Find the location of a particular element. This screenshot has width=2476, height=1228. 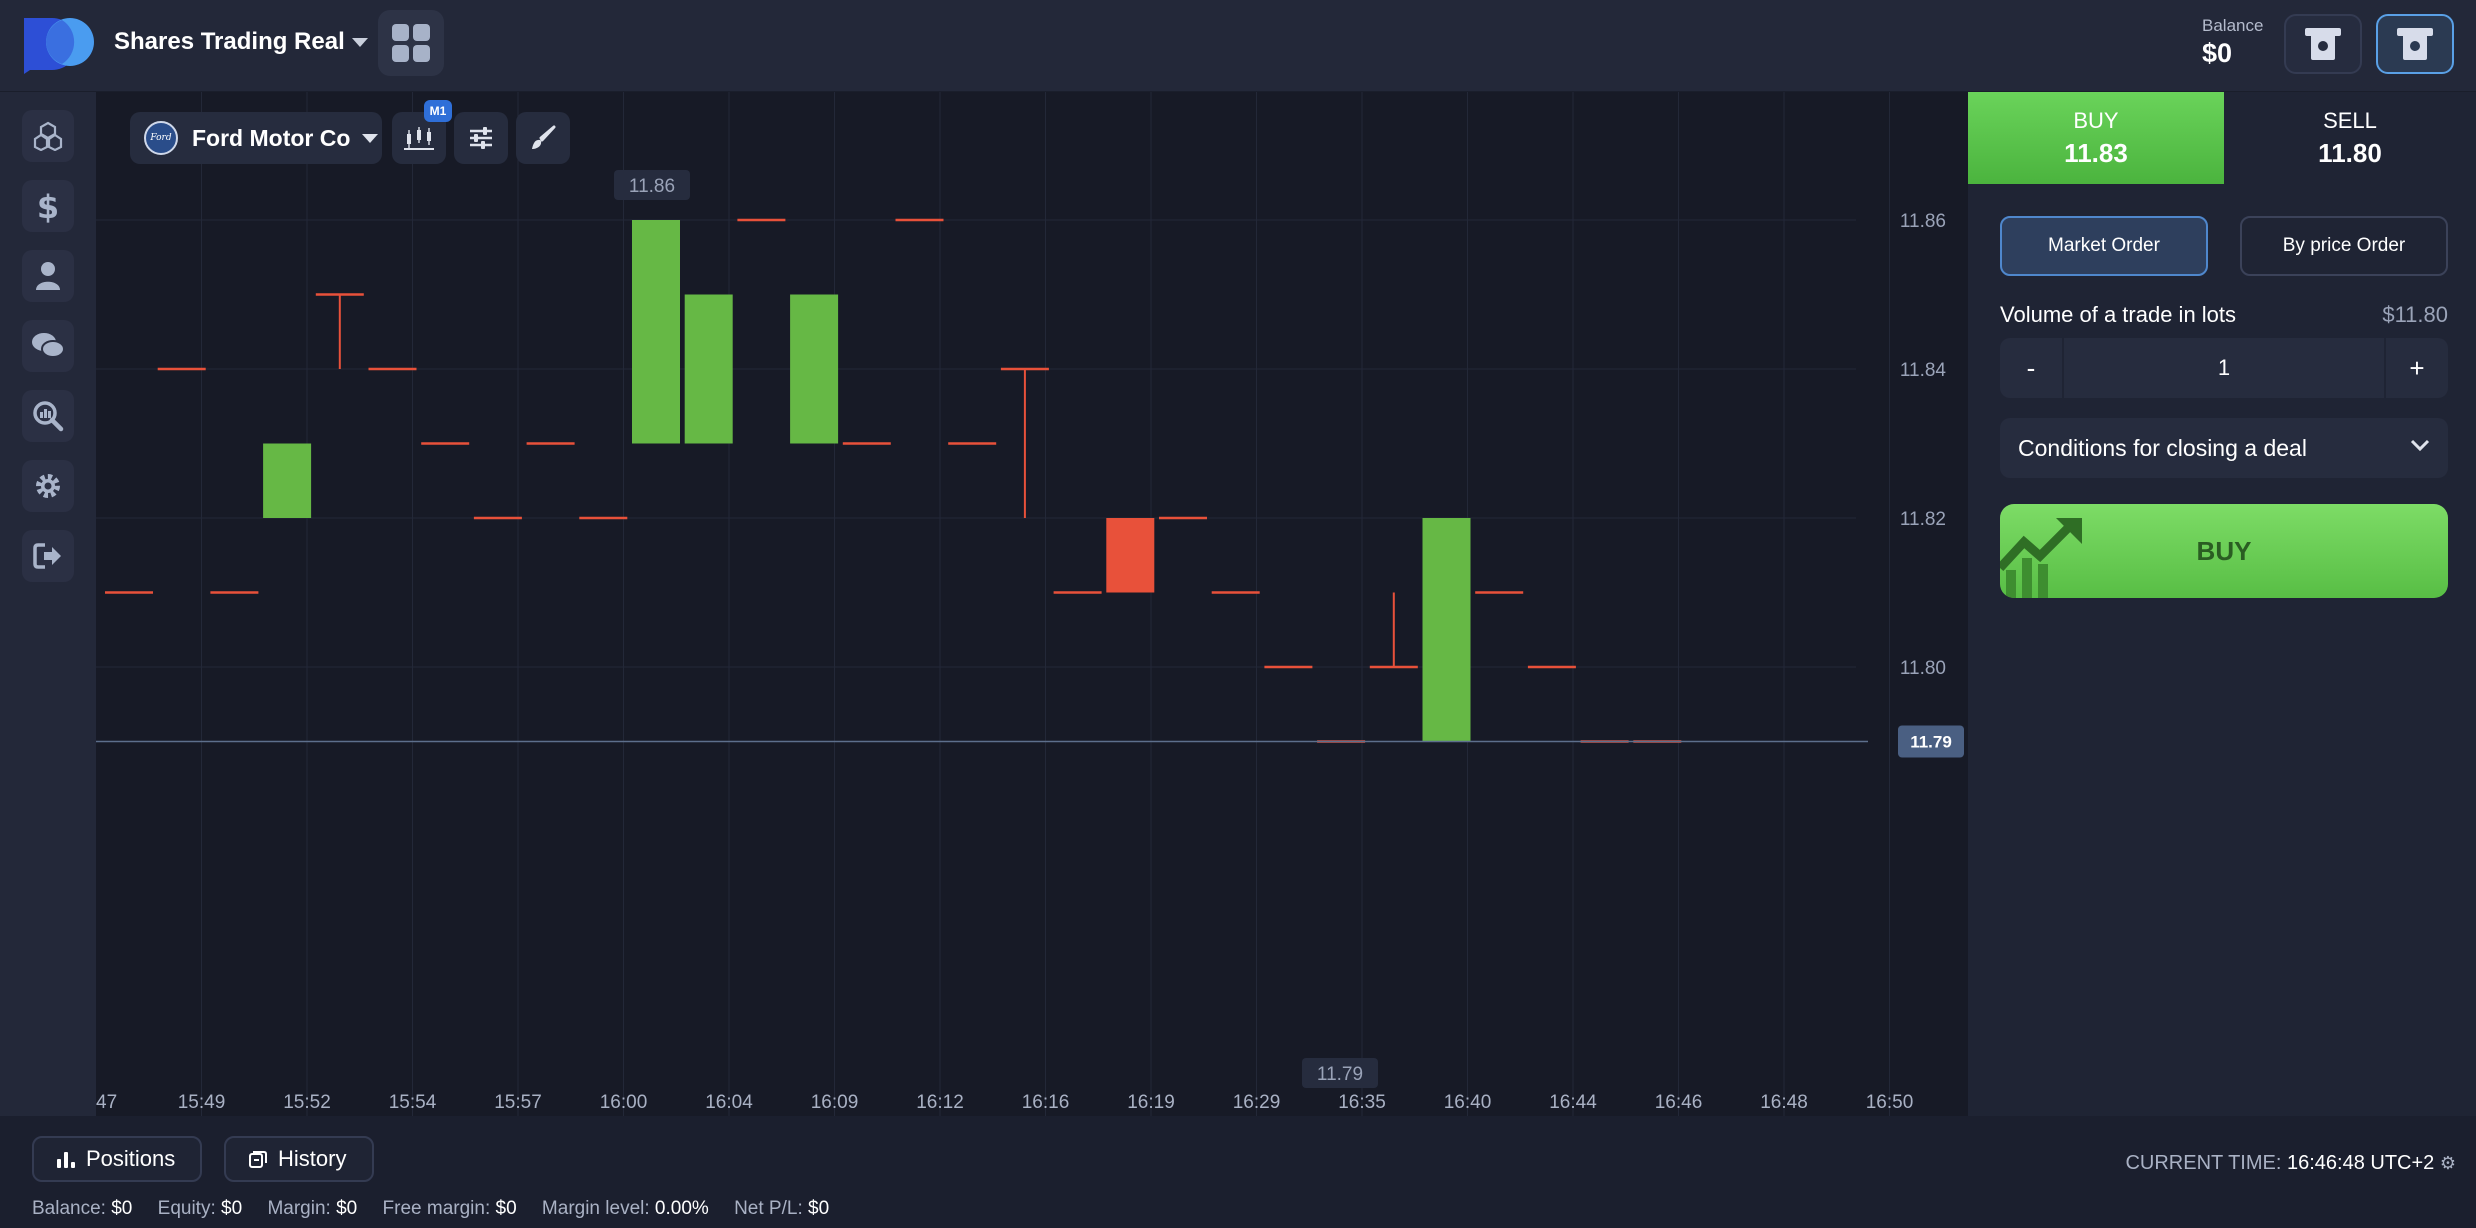

price-tick-label: 11.82 is located at coordinates (1923, 519).